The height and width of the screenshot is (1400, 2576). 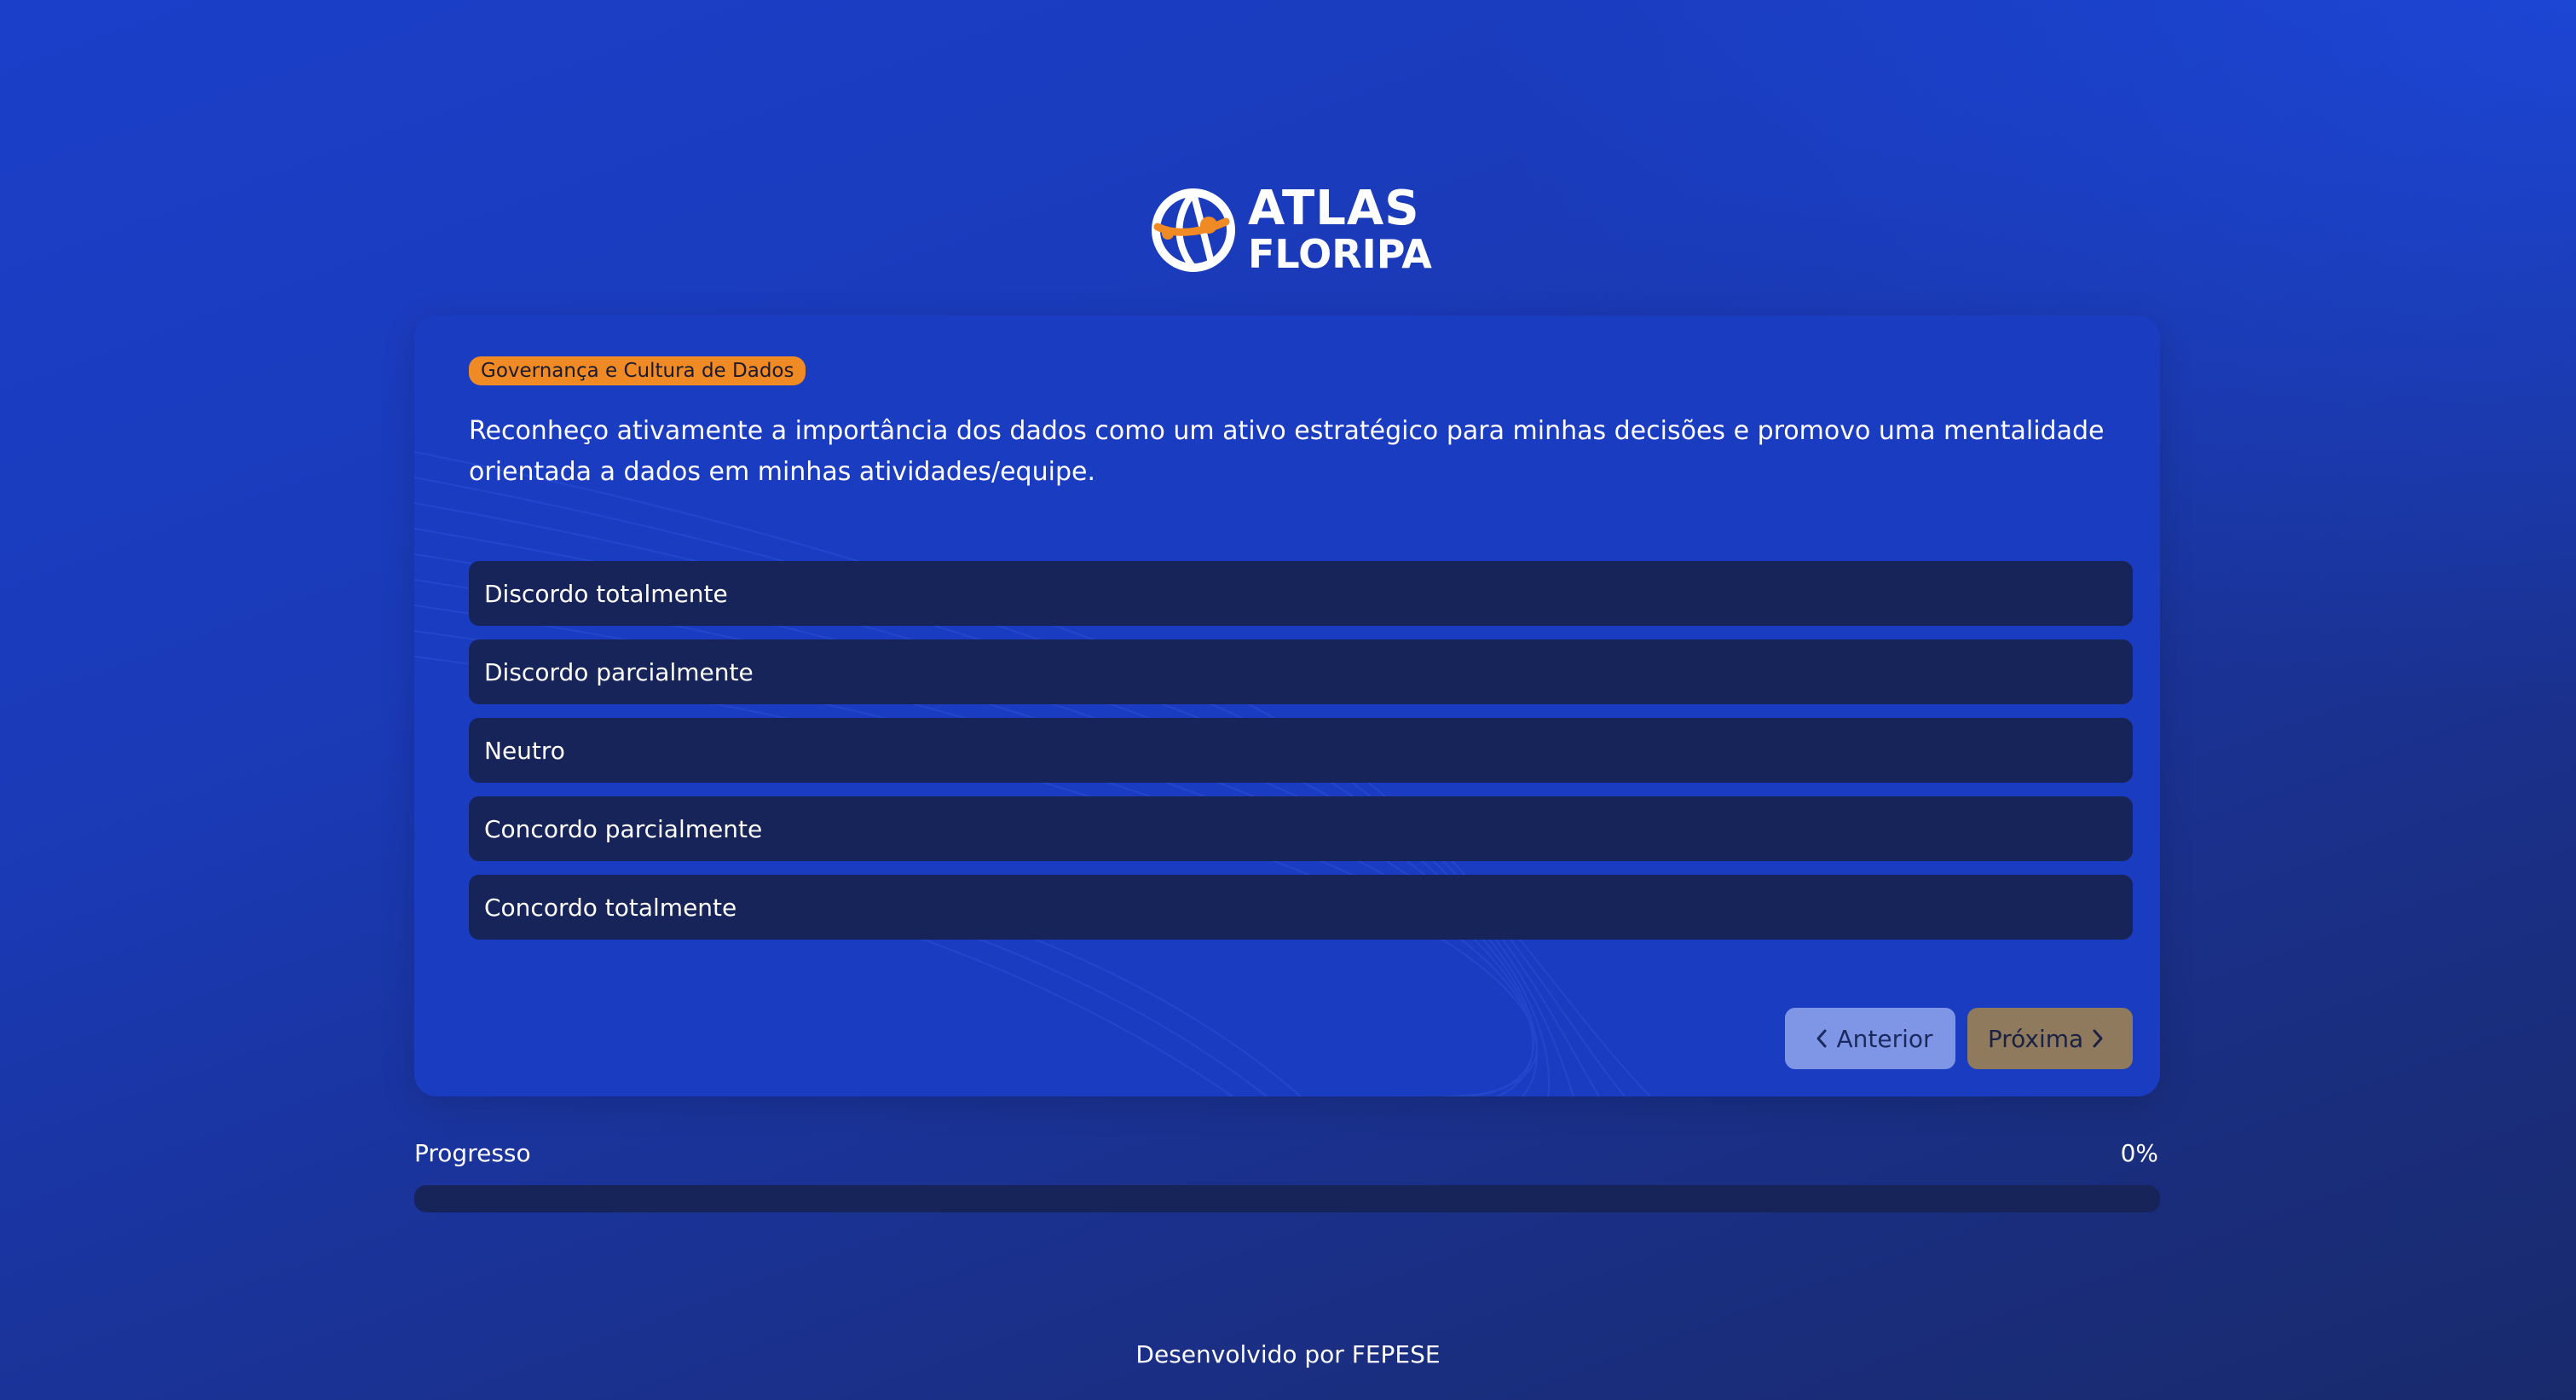 I want to click on footer-credit: Desenvolvido por FEPESE, so click(x=1288, y=1354).